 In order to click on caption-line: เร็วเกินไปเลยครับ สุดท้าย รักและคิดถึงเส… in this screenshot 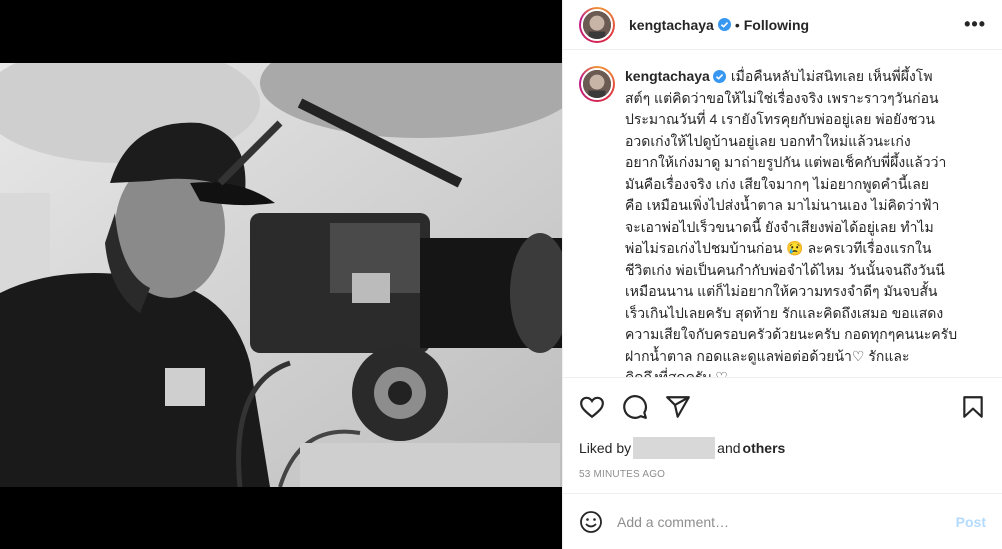, I will do `click(784, 312)`.